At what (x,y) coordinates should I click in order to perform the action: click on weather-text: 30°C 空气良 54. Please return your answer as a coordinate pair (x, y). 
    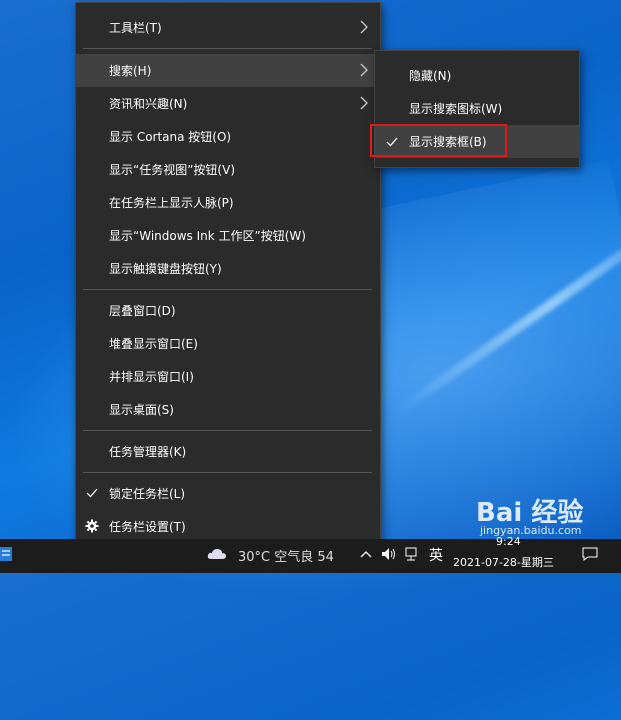
    Looking at the image, I should click on (286, 555).